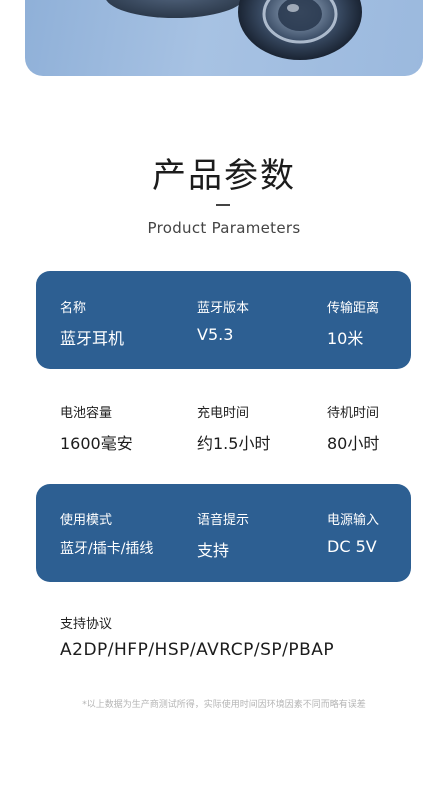  I want to click on disclaimer-footnote: *以上数据为生产商测试所得，实际使用时间因环境因素不同而略有误差, so click(224, 705).